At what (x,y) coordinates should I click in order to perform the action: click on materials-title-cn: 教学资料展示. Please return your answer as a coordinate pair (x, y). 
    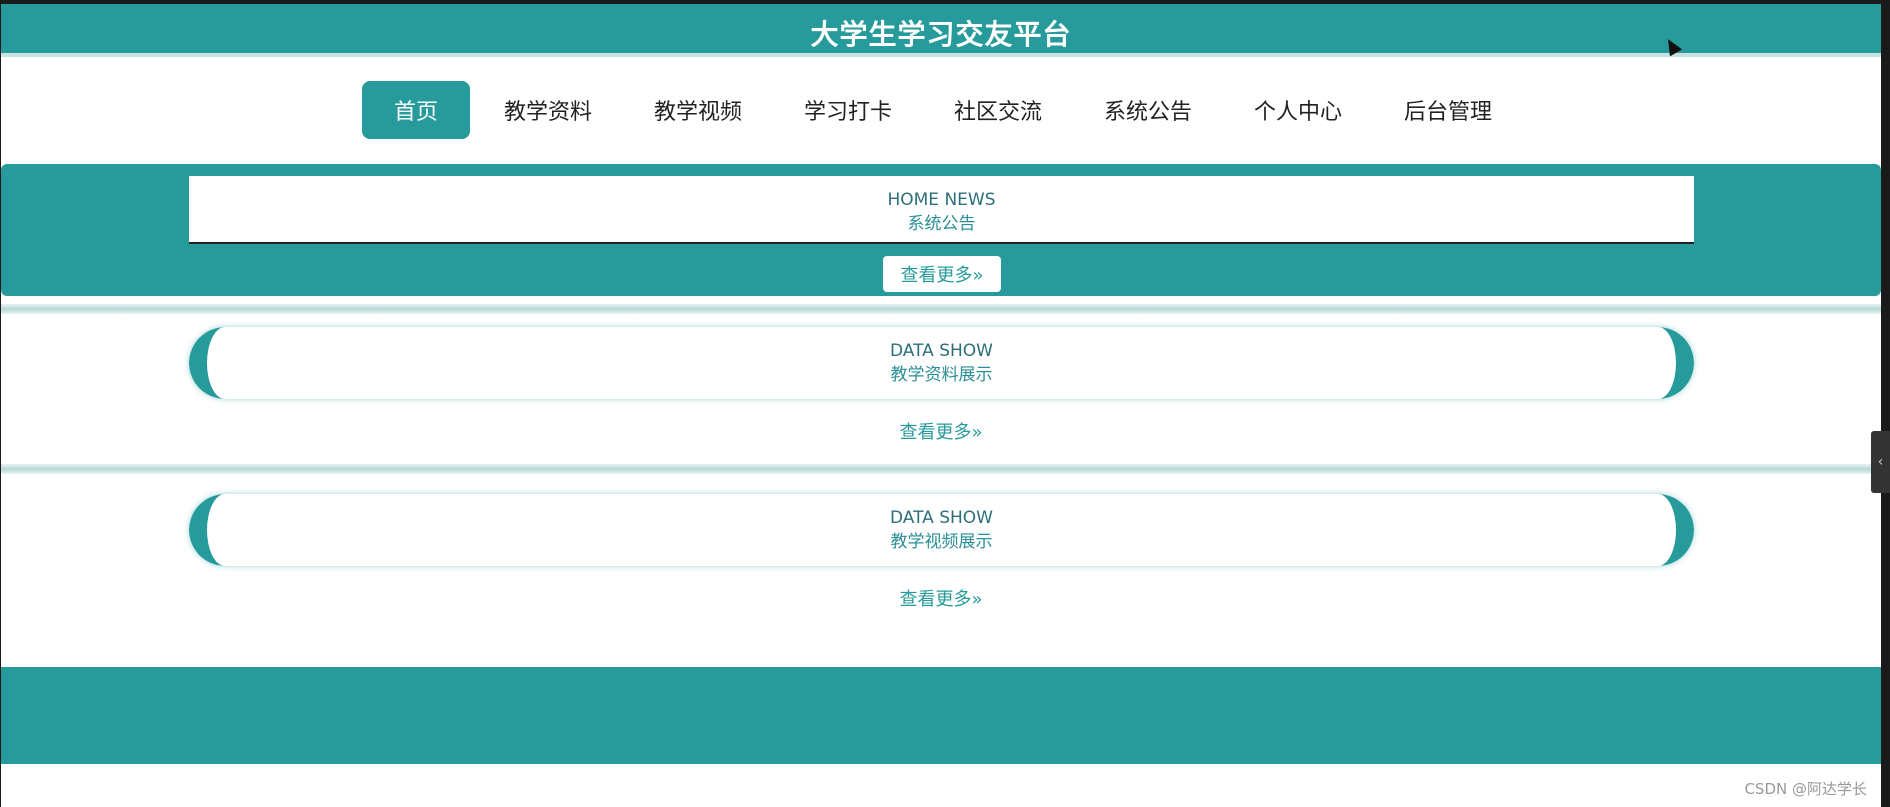
    Looking at the image, I should click on (941, 375).